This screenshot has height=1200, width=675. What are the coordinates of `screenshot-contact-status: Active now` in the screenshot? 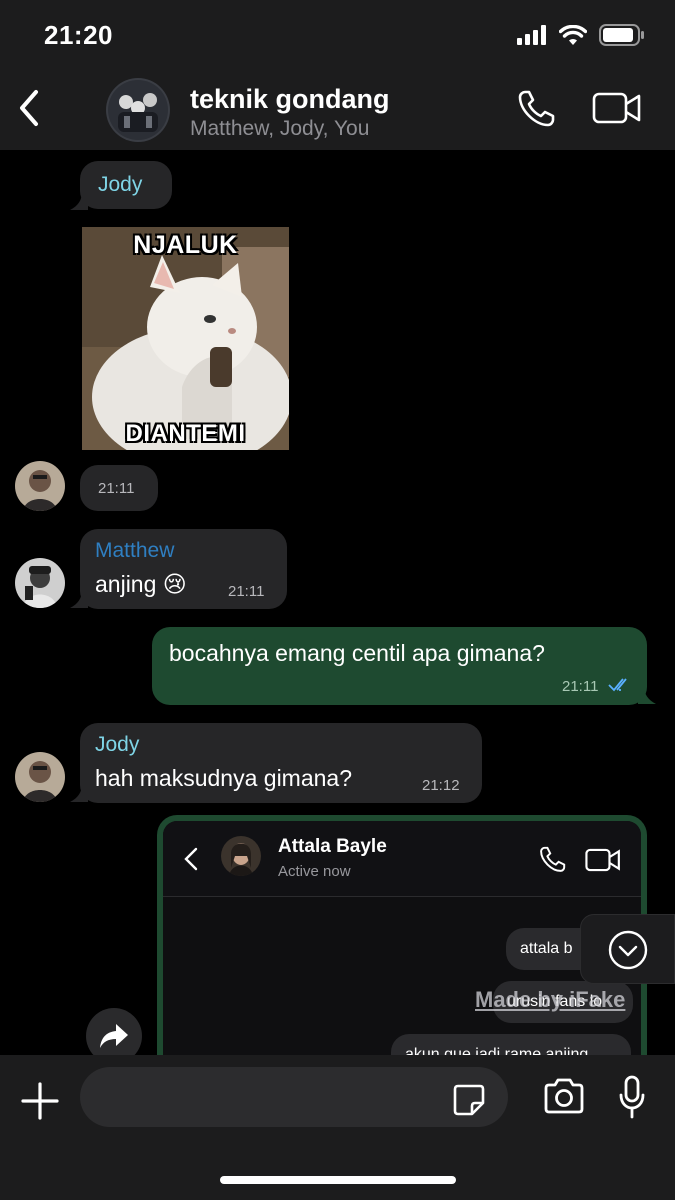 It's located at (314, 871).